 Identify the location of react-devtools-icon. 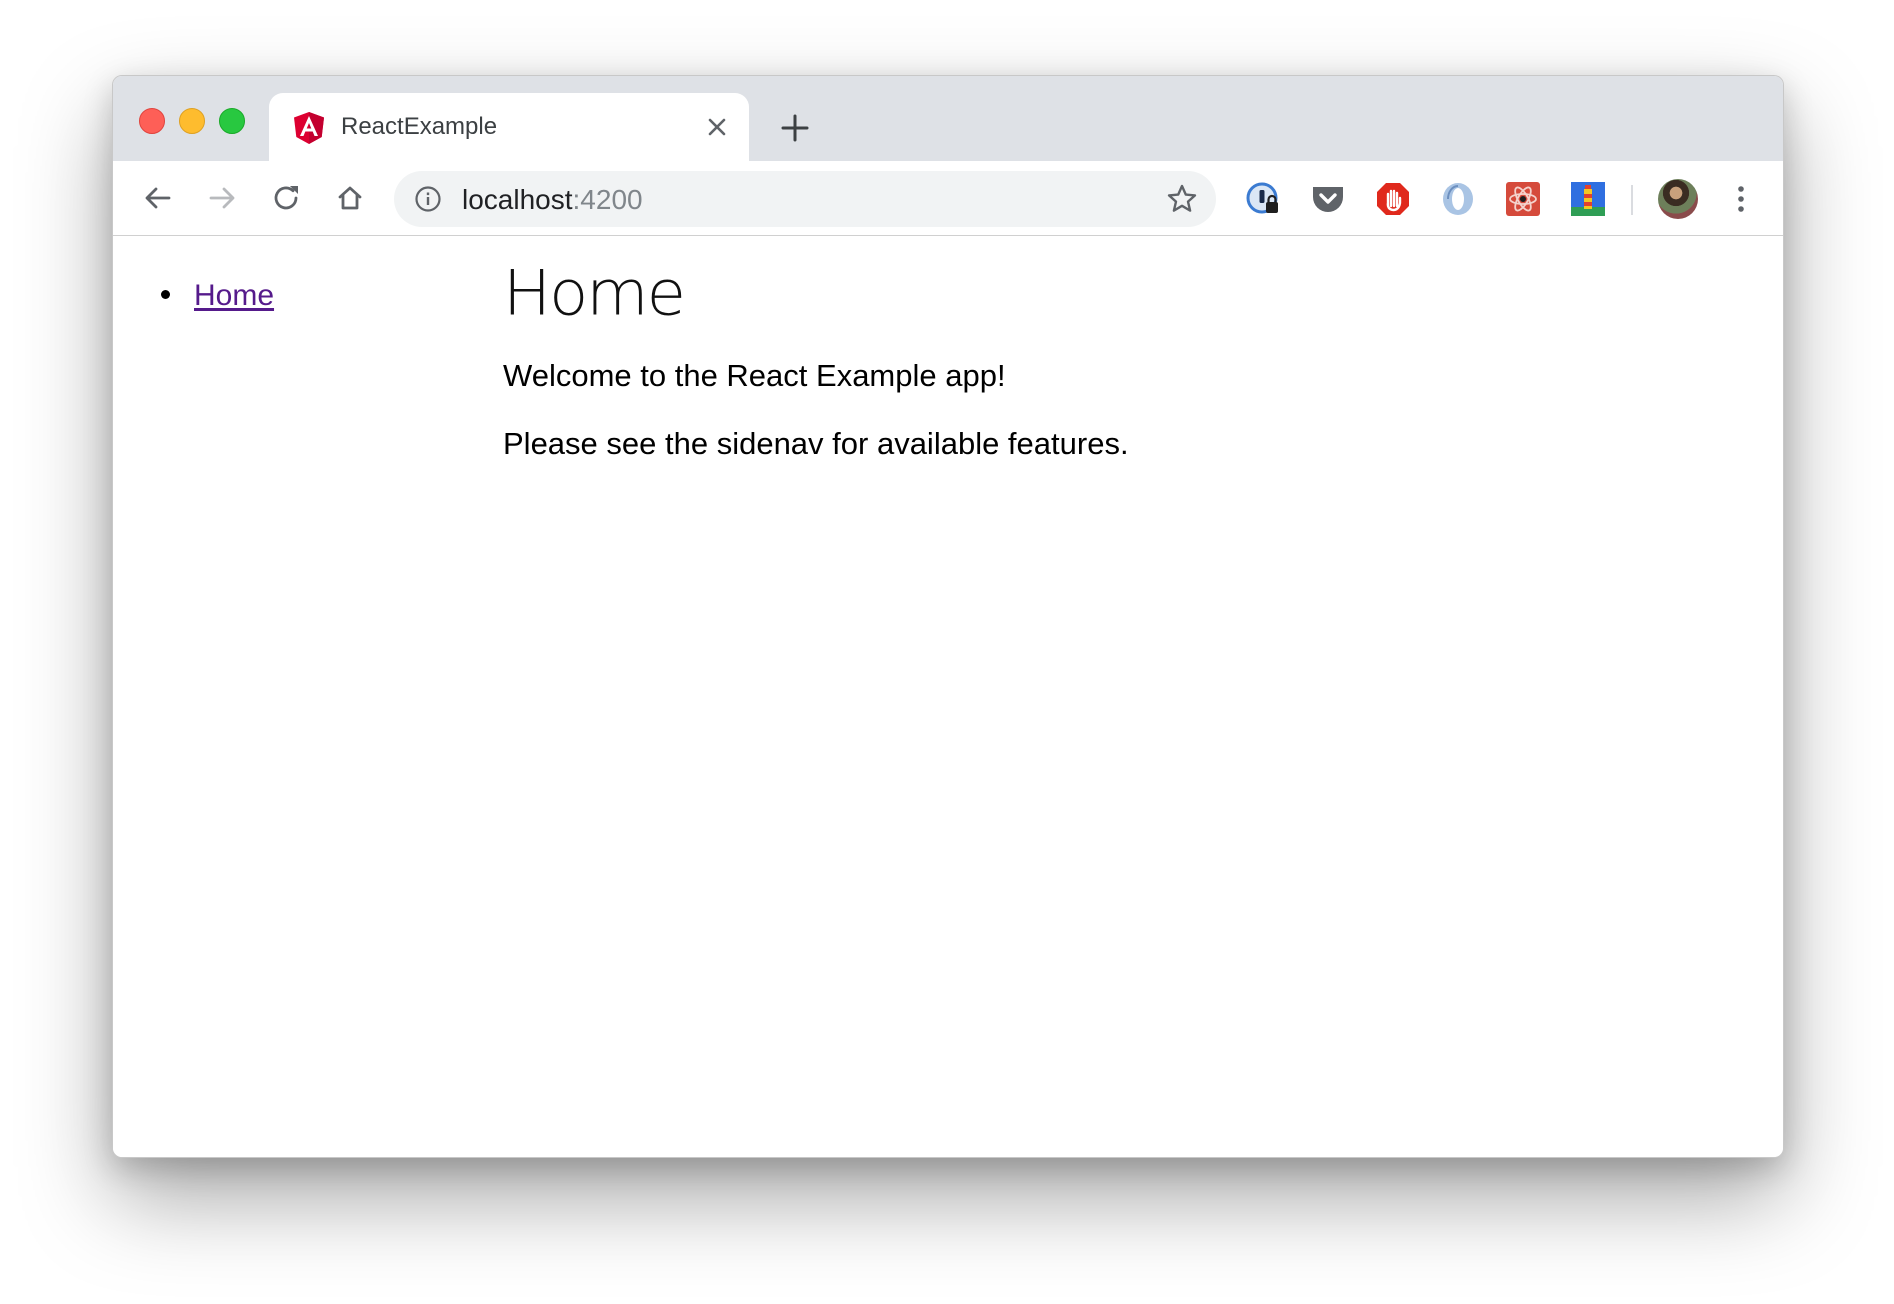
(1523, 199).